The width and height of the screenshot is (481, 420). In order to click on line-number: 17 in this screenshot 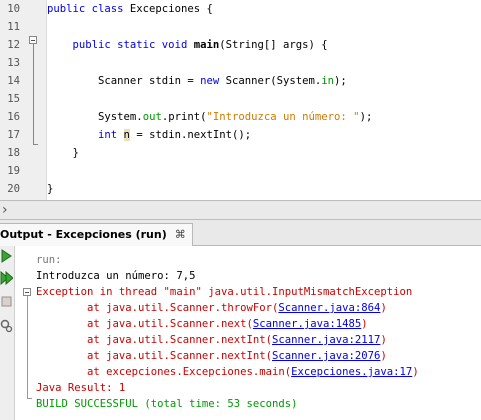, I will do `click(13, 135)`.